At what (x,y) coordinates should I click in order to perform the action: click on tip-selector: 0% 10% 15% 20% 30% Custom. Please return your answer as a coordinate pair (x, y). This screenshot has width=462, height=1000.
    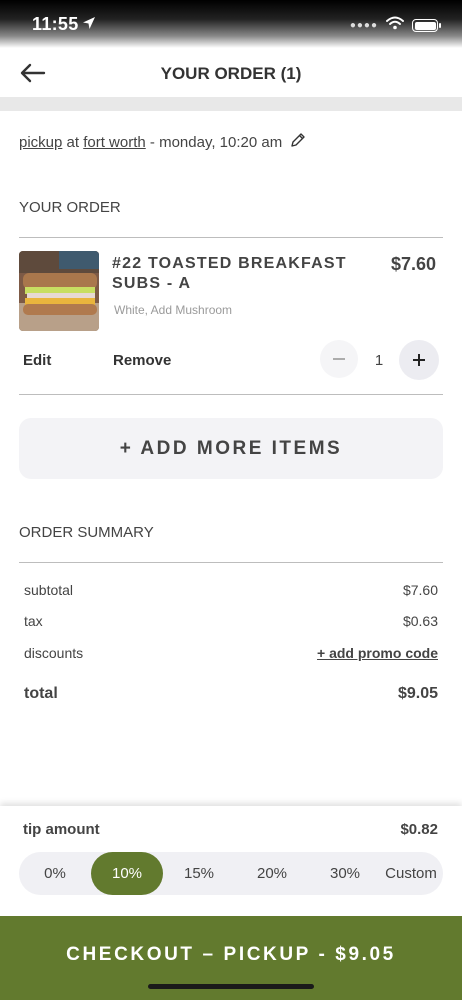
    Looking at the image, I should click on (231, 873).